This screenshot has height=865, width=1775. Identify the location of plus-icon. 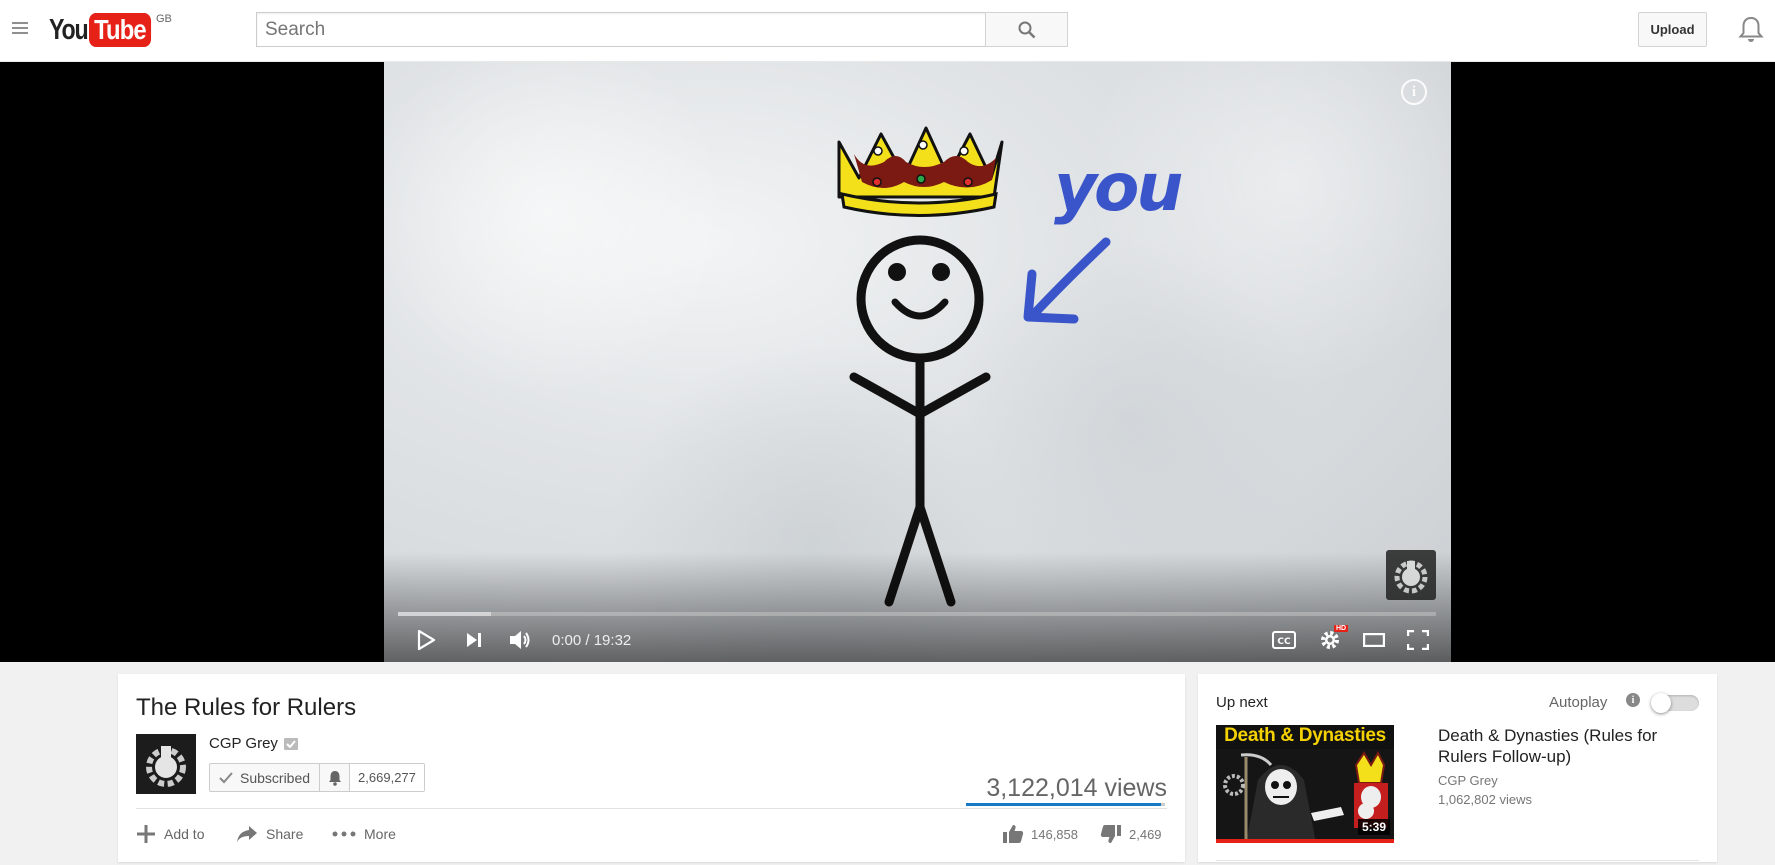
(146, 834).